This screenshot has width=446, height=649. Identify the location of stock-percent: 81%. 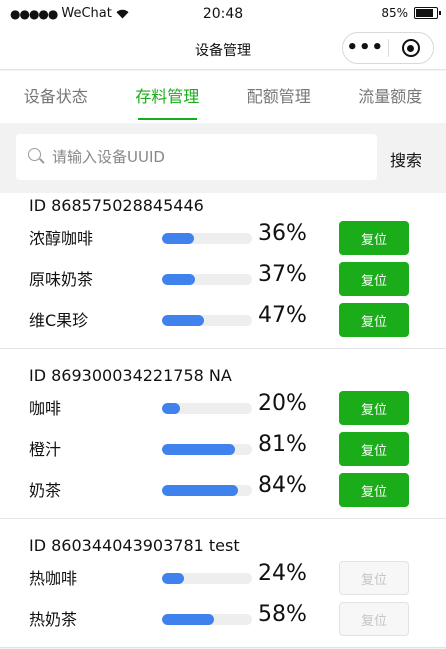
(282, 444).